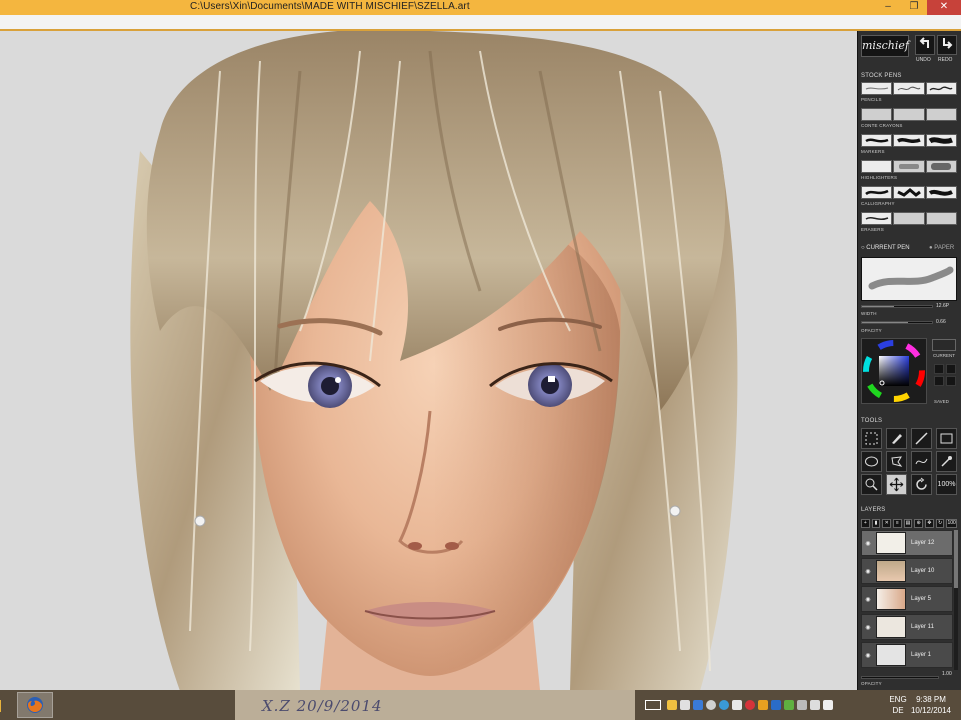  I want to click on layer-item: ◉ Layer 10, so click(907, 571).